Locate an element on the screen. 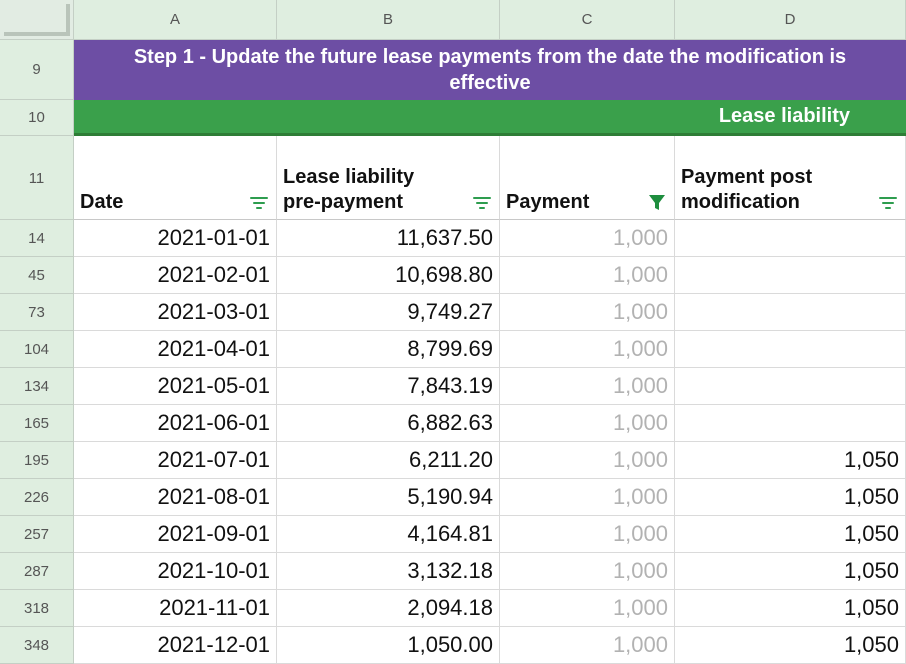 The height and width of the screenshot is (664, 906). cell-date: 2021-12-01 is located at coordinates (175, 645).